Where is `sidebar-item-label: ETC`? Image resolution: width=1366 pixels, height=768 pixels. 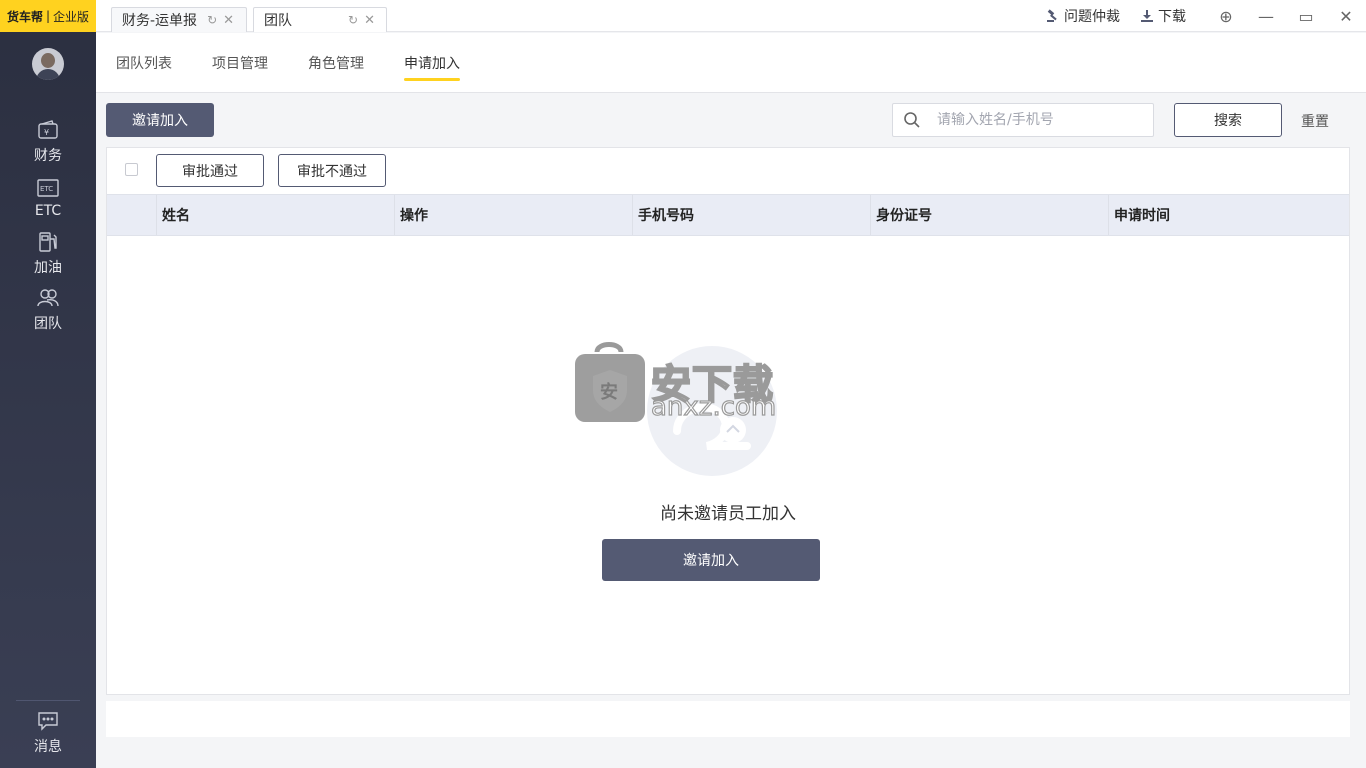
sidebar-item-label: ETC is located at coordinates (48, 211).